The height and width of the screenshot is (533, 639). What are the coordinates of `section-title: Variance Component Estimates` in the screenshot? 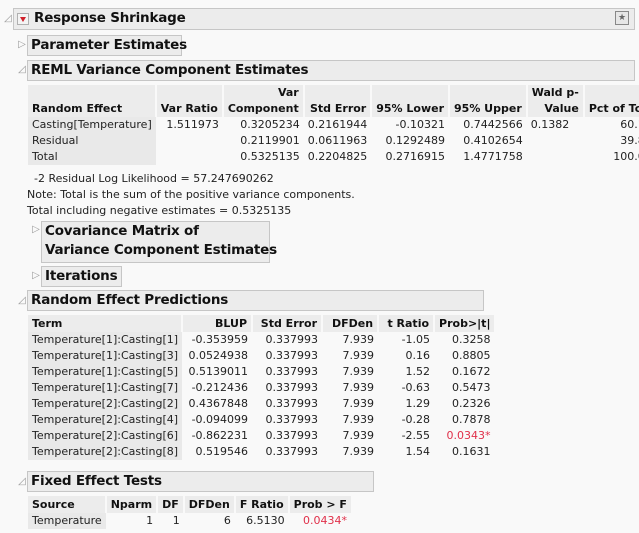 It's located at (161, 250).